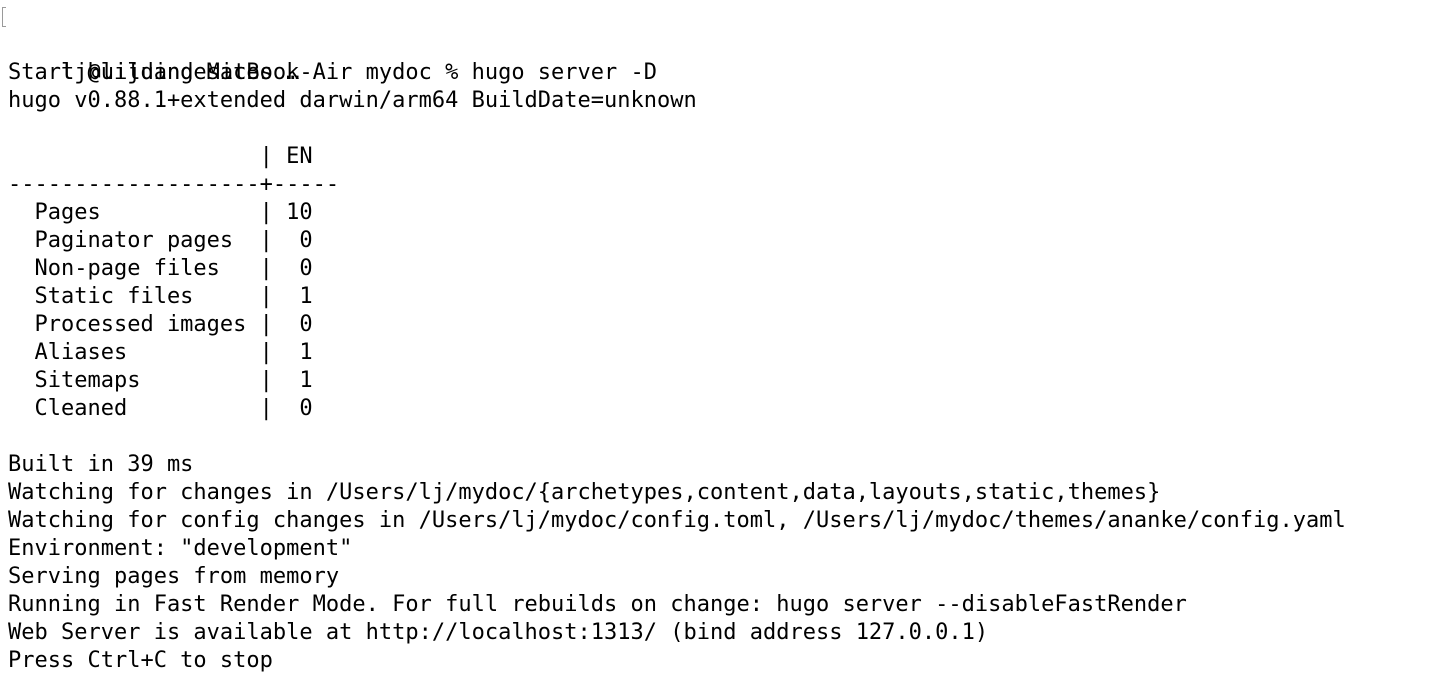 The height and width of the screenshot is (686, 1436). What do you see at coordinates (174, 576) in the screenshot?
I see `terminal-line: Serving pages from memory` at bounding box center [174, 576].